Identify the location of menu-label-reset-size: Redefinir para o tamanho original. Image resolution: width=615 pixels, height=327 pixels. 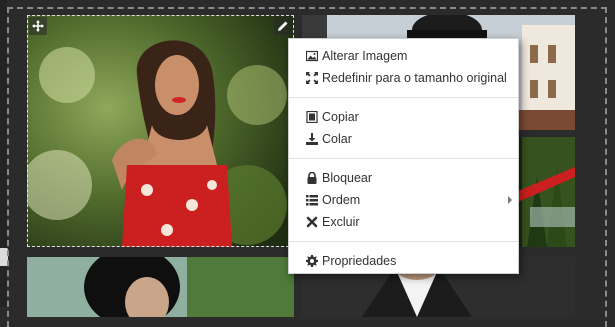
(414, 78).